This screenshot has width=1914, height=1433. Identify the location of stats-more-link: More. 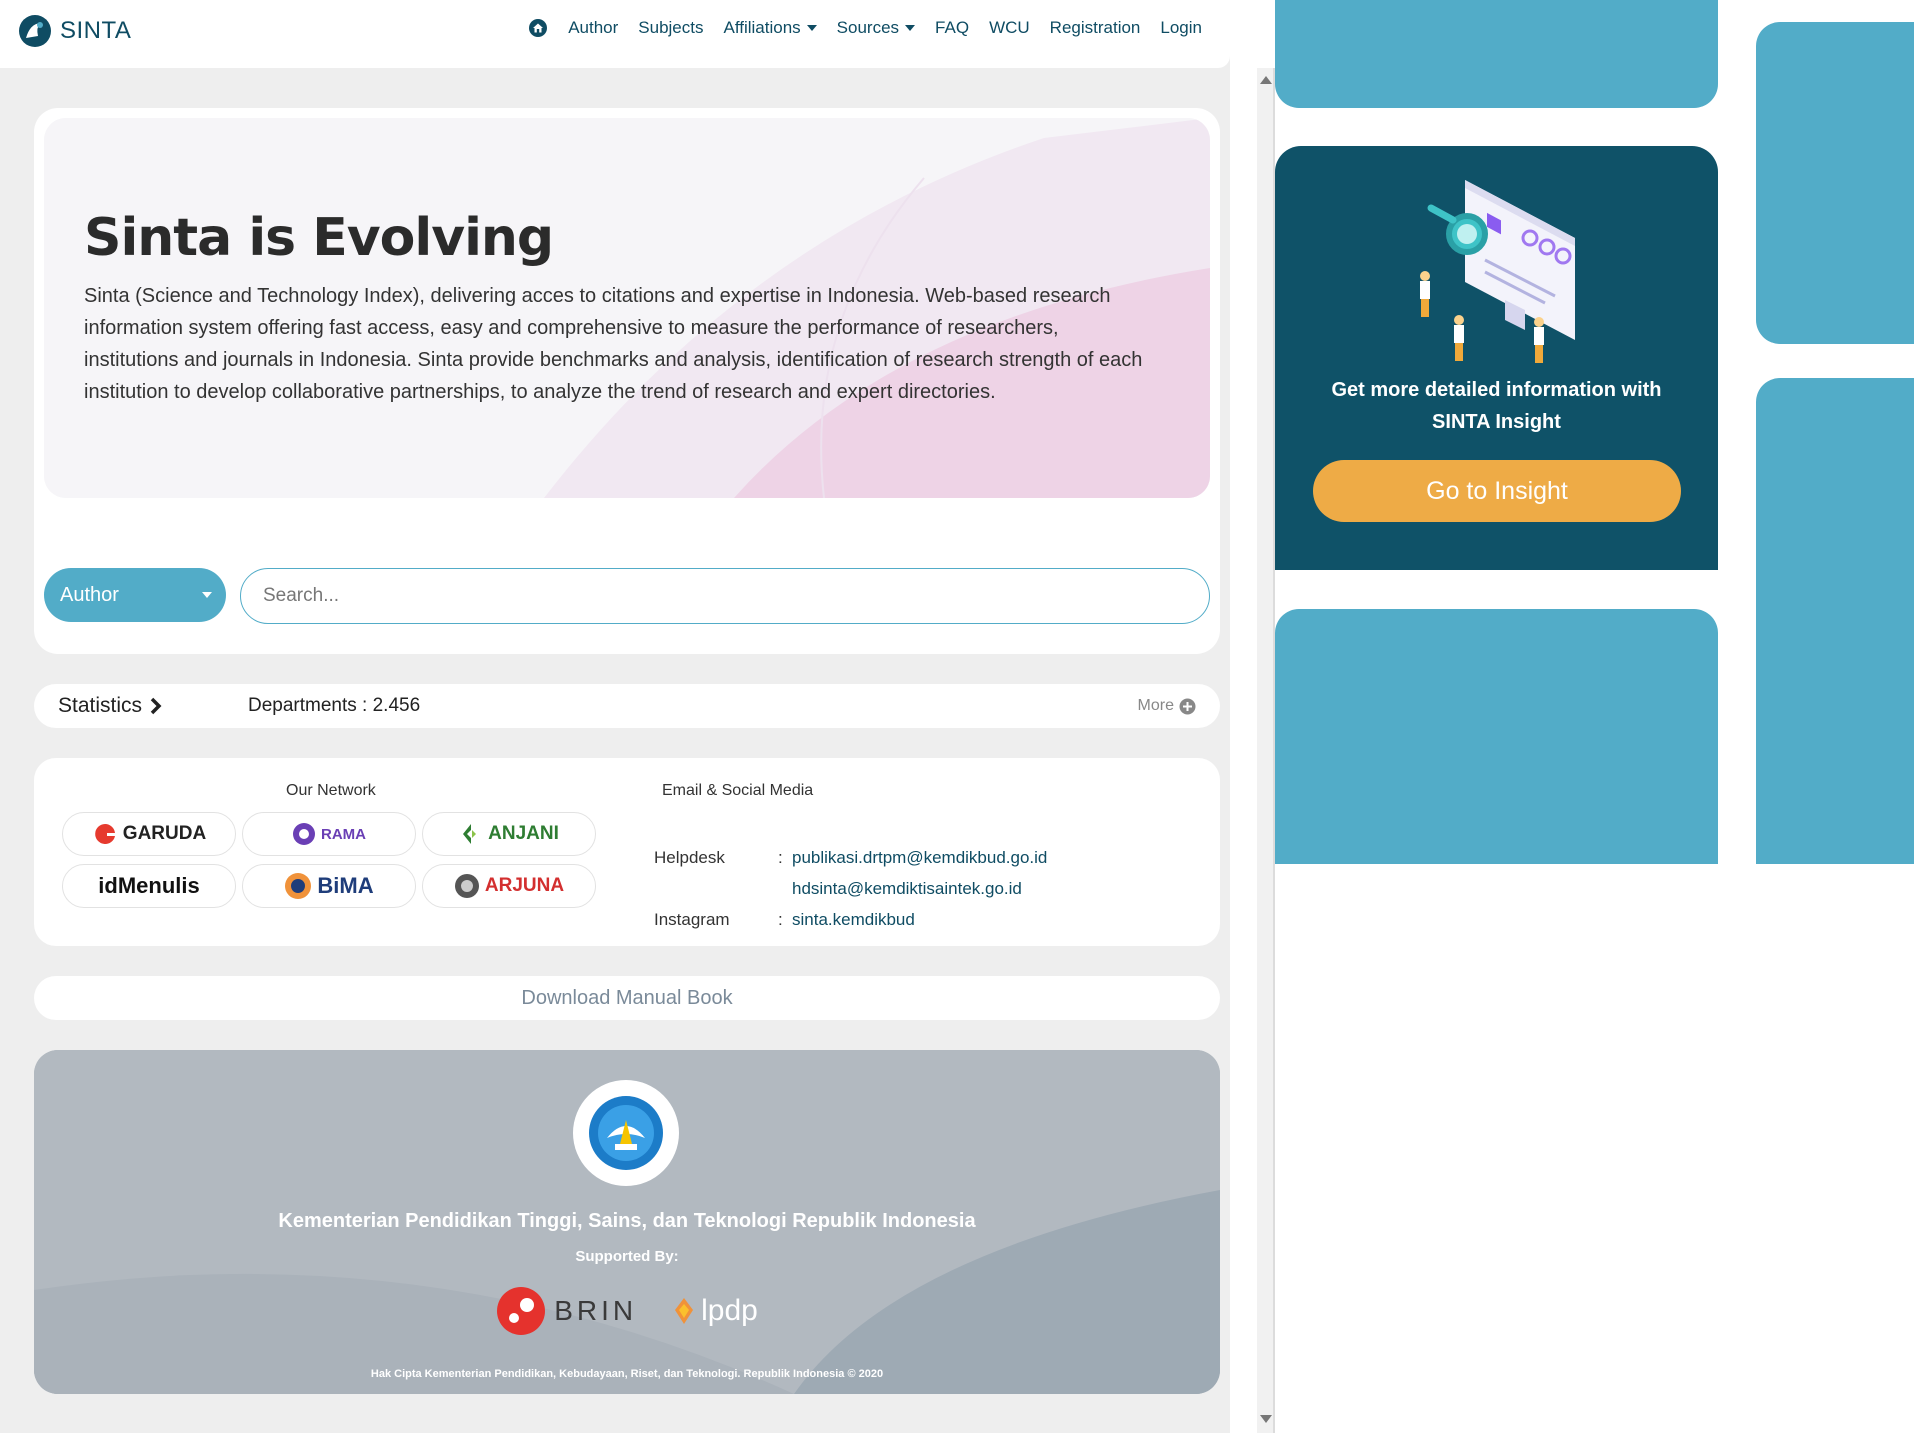
(1167, 706).